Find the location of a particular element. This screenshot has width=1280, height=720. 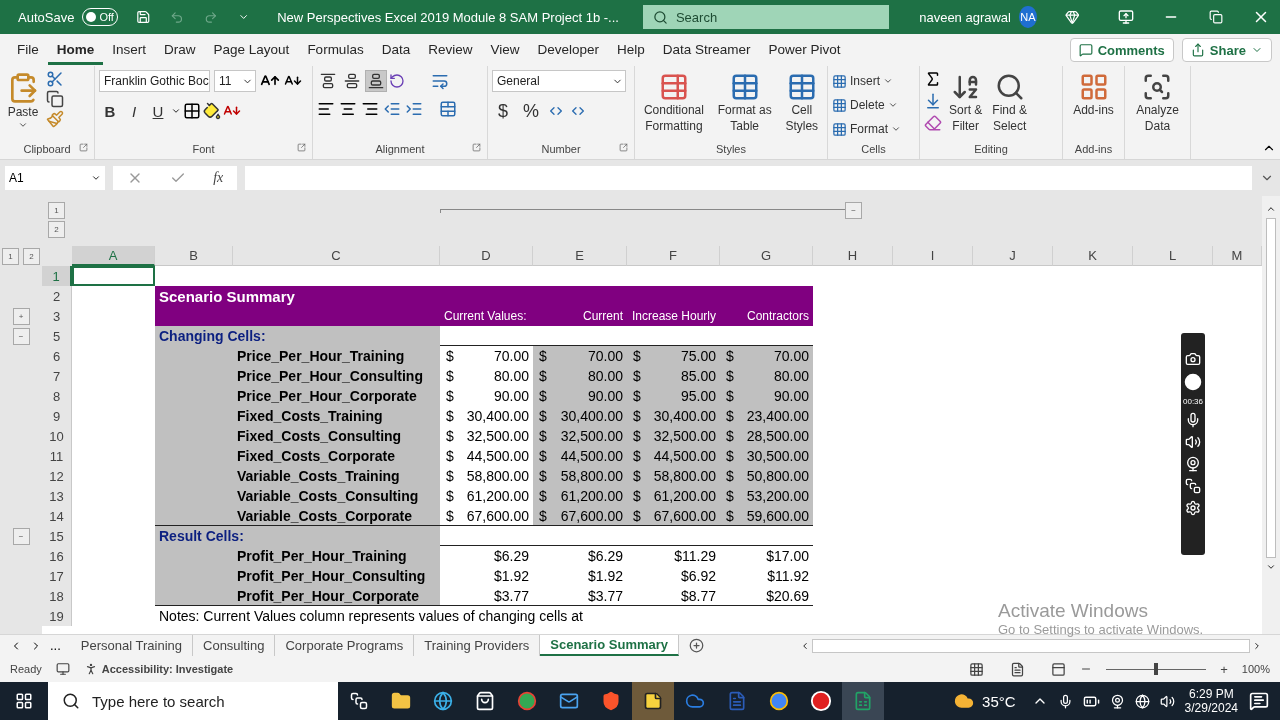

align-center-icon is located at coordinates (348, 109).